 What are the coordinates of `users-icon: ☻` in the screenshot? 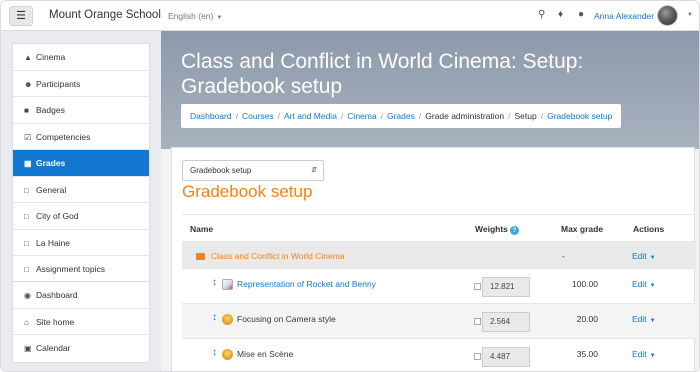 It's located at (28, 84).